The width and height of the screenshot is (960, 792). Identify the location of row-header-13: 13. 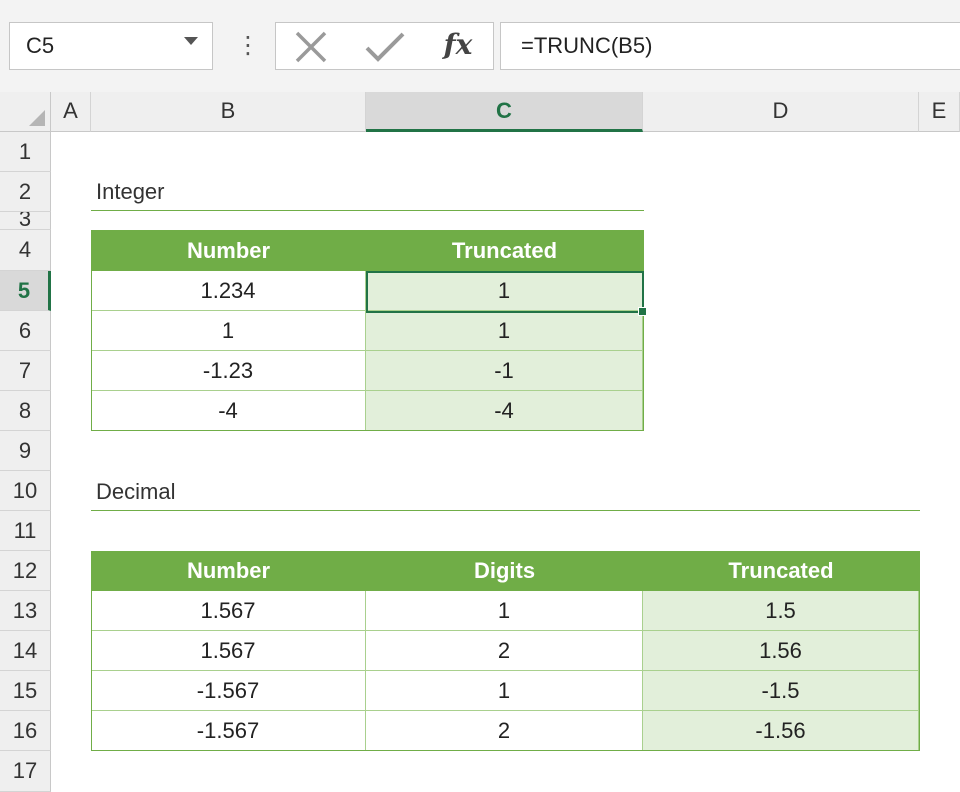
(25, 611).